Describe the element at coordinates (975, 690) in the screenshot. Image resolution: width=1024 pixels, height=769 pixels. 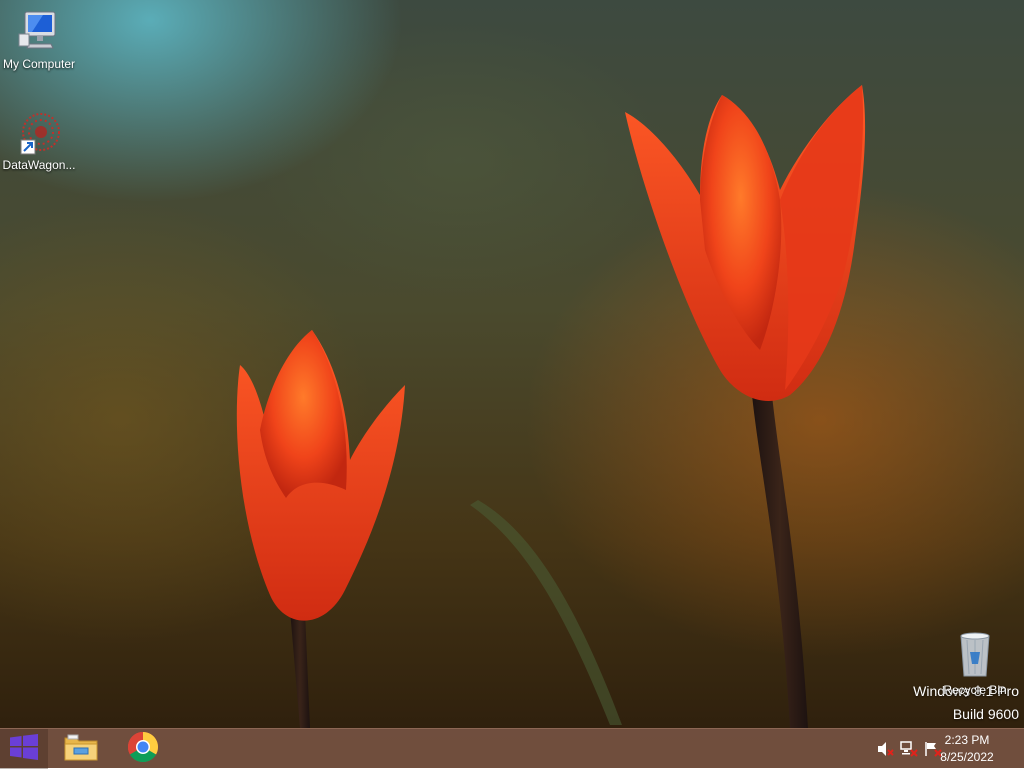
I see `desktop-icon-label: Recycle Bin` at that location.